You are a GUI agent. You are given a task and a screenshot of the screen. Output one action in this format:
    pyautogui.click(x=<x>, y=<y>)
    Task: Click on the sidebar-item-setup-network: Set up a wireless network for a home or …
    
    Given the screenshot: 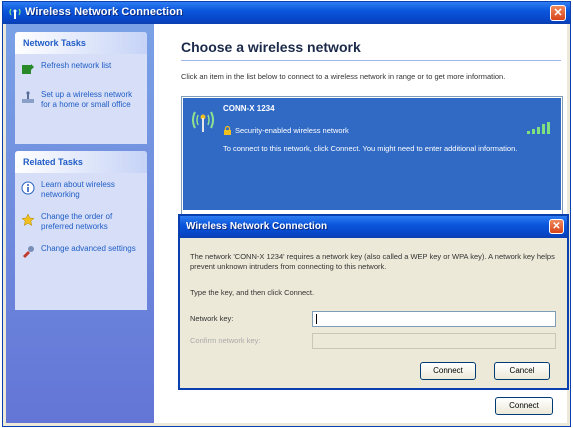 What is the action you would take?
    pyautogui.click(x=81, y=100)
    